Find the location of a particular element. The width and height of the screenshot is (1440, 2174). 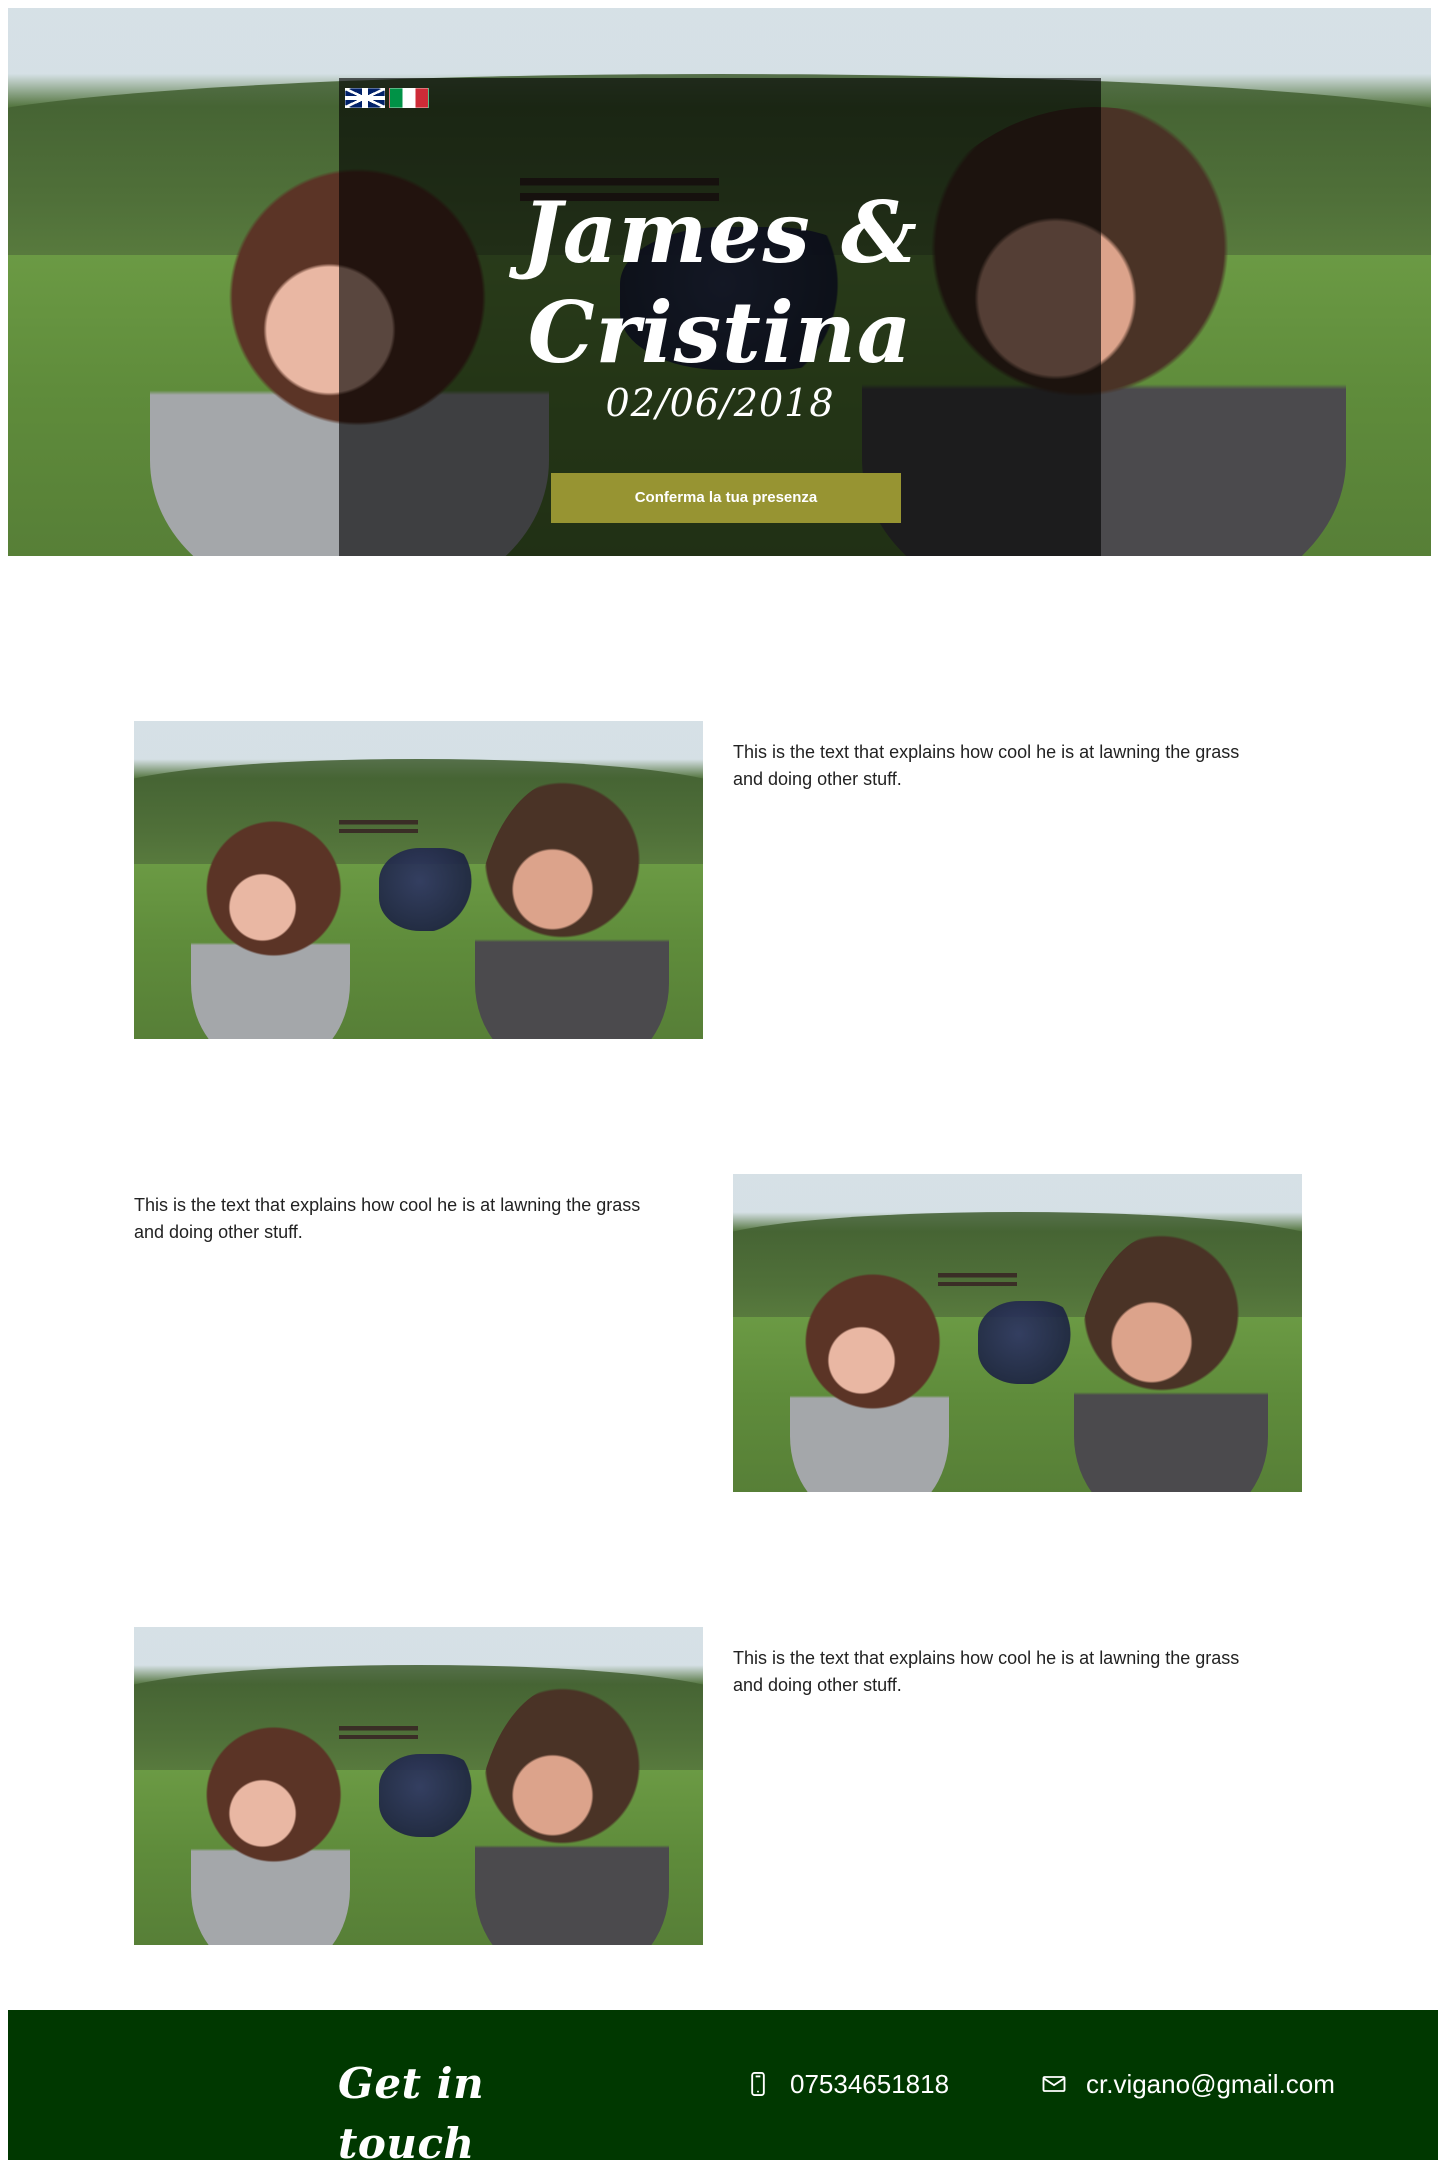

footer-title: Get in touch is located at coordinates (411, 2113).